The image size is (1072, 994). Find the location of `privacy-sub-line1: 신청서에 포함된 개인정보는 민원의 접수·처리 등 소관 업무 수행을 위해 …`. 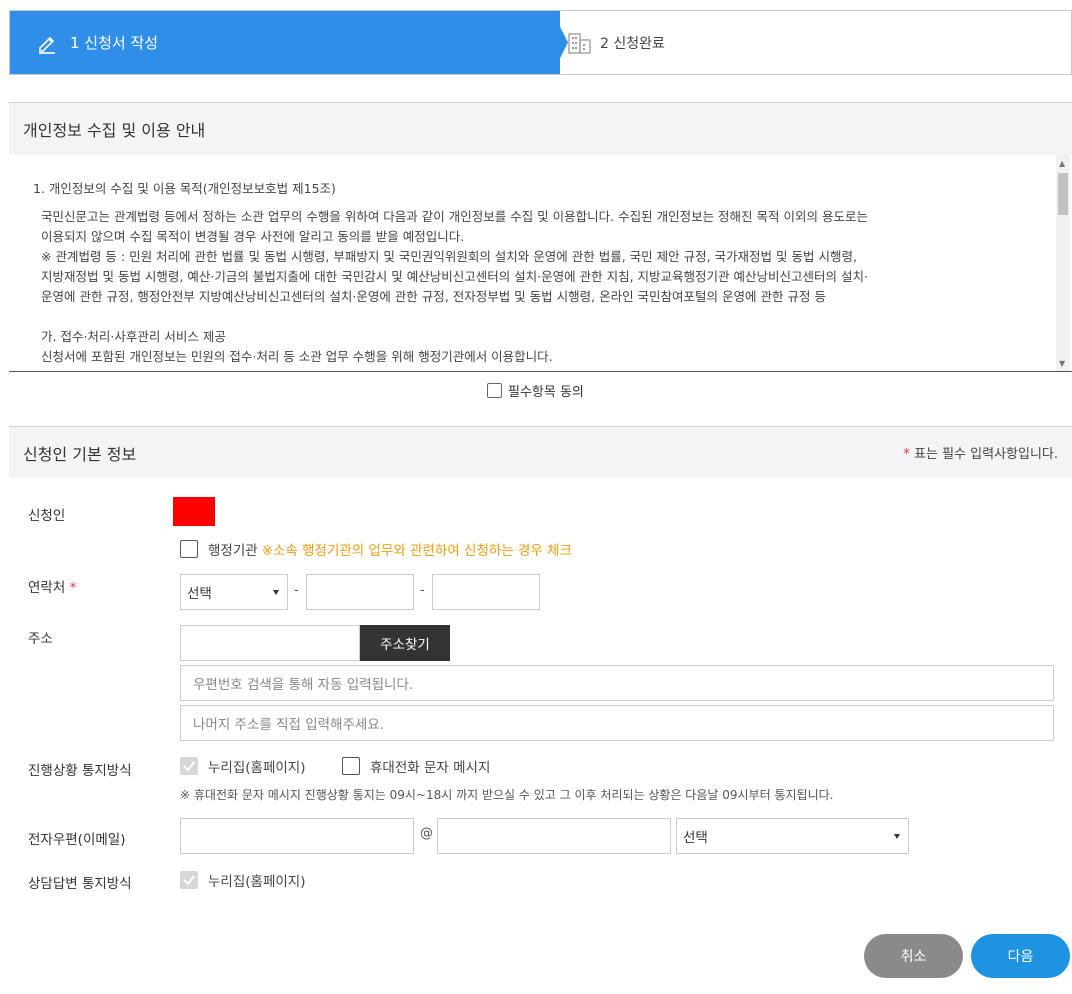

privacy-sub-line1: 신청서에 포함된 개인정보는 민원의 접수·처리 등 소관 업무 수행을 위해 … is located at coordinates (297, 356).